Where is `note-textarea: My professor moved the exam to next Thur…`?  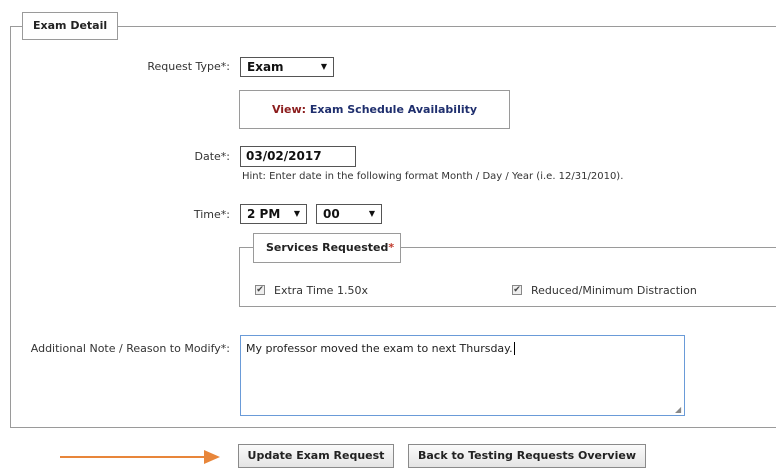
note-textarea: My professor moved the exam to next Thur… is located at coordinates (462, 375).